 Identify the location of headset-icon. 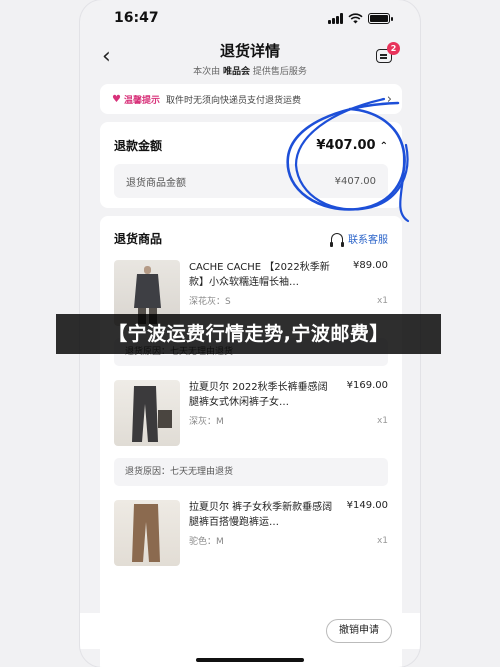
(337, 239).